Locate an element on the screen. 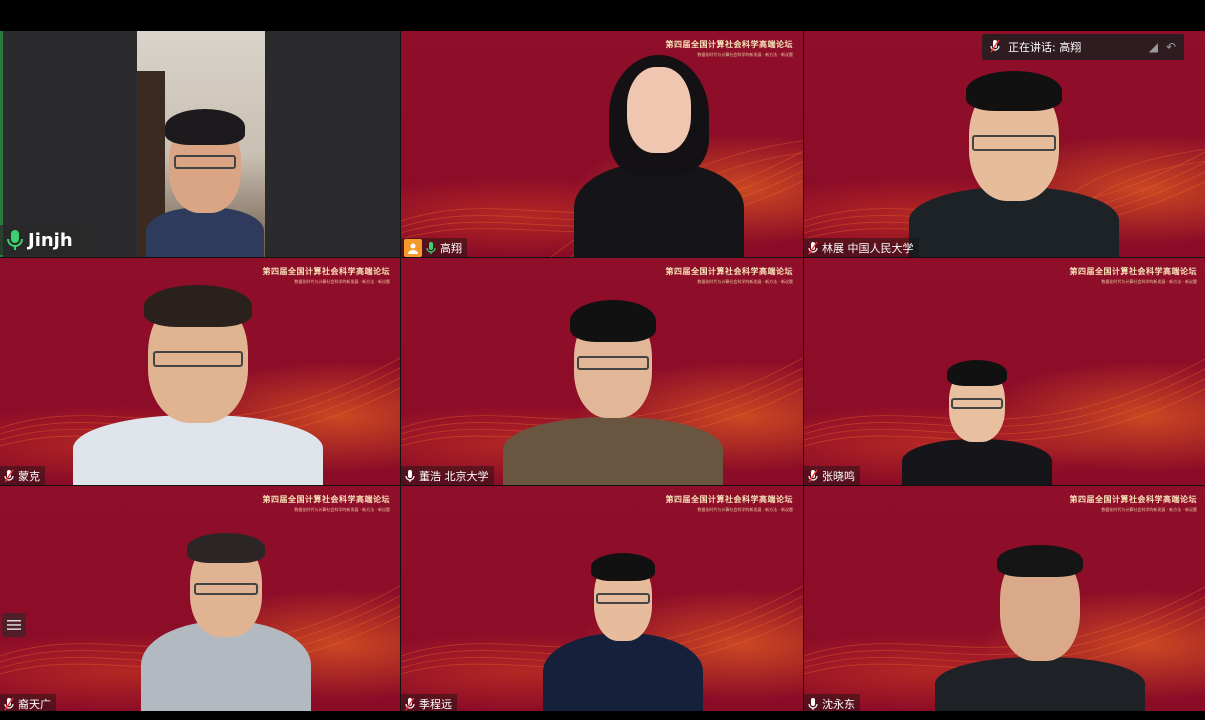 This screenshot has height=720, width=1205. participant-name: 蒙克 is located at coordinates (29, 476).